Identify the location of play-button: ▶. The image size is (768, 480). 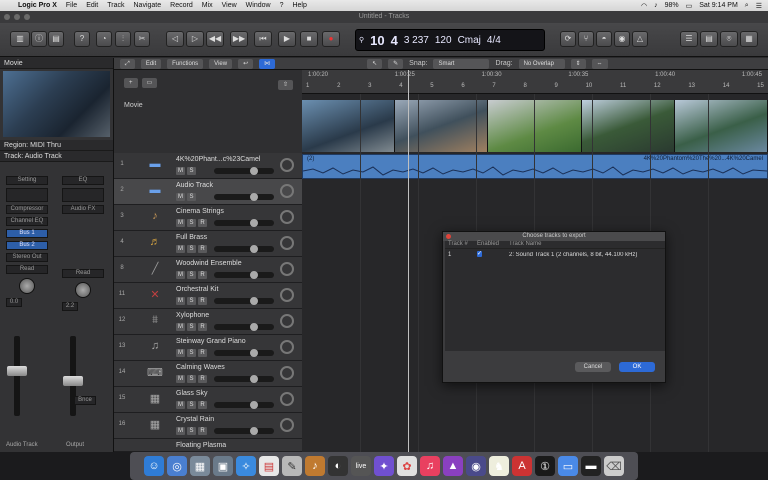
(287, 39).